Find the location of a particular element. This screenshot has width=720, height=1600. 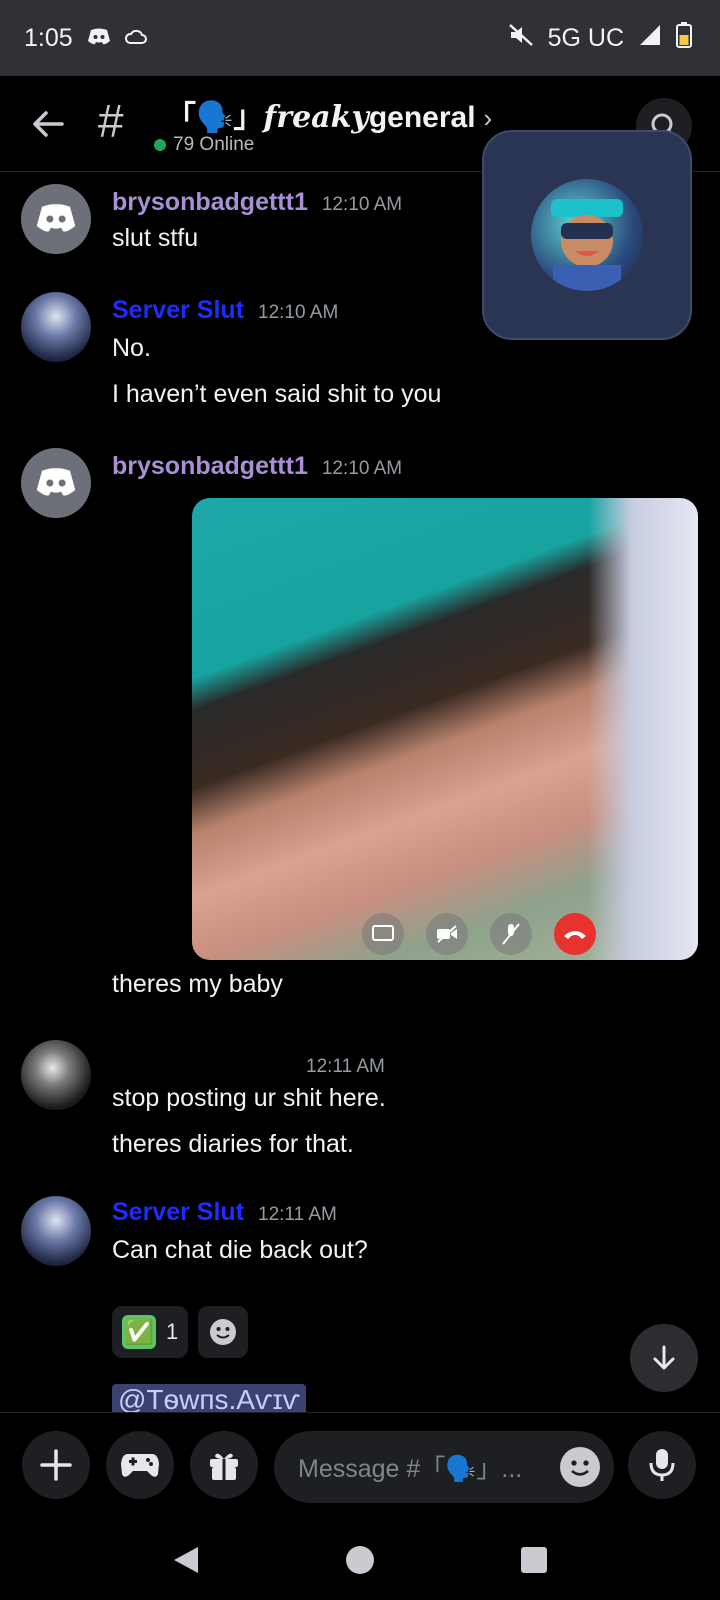

message-text: stop posting ur shit here. is located at coordinates (249, 1098).